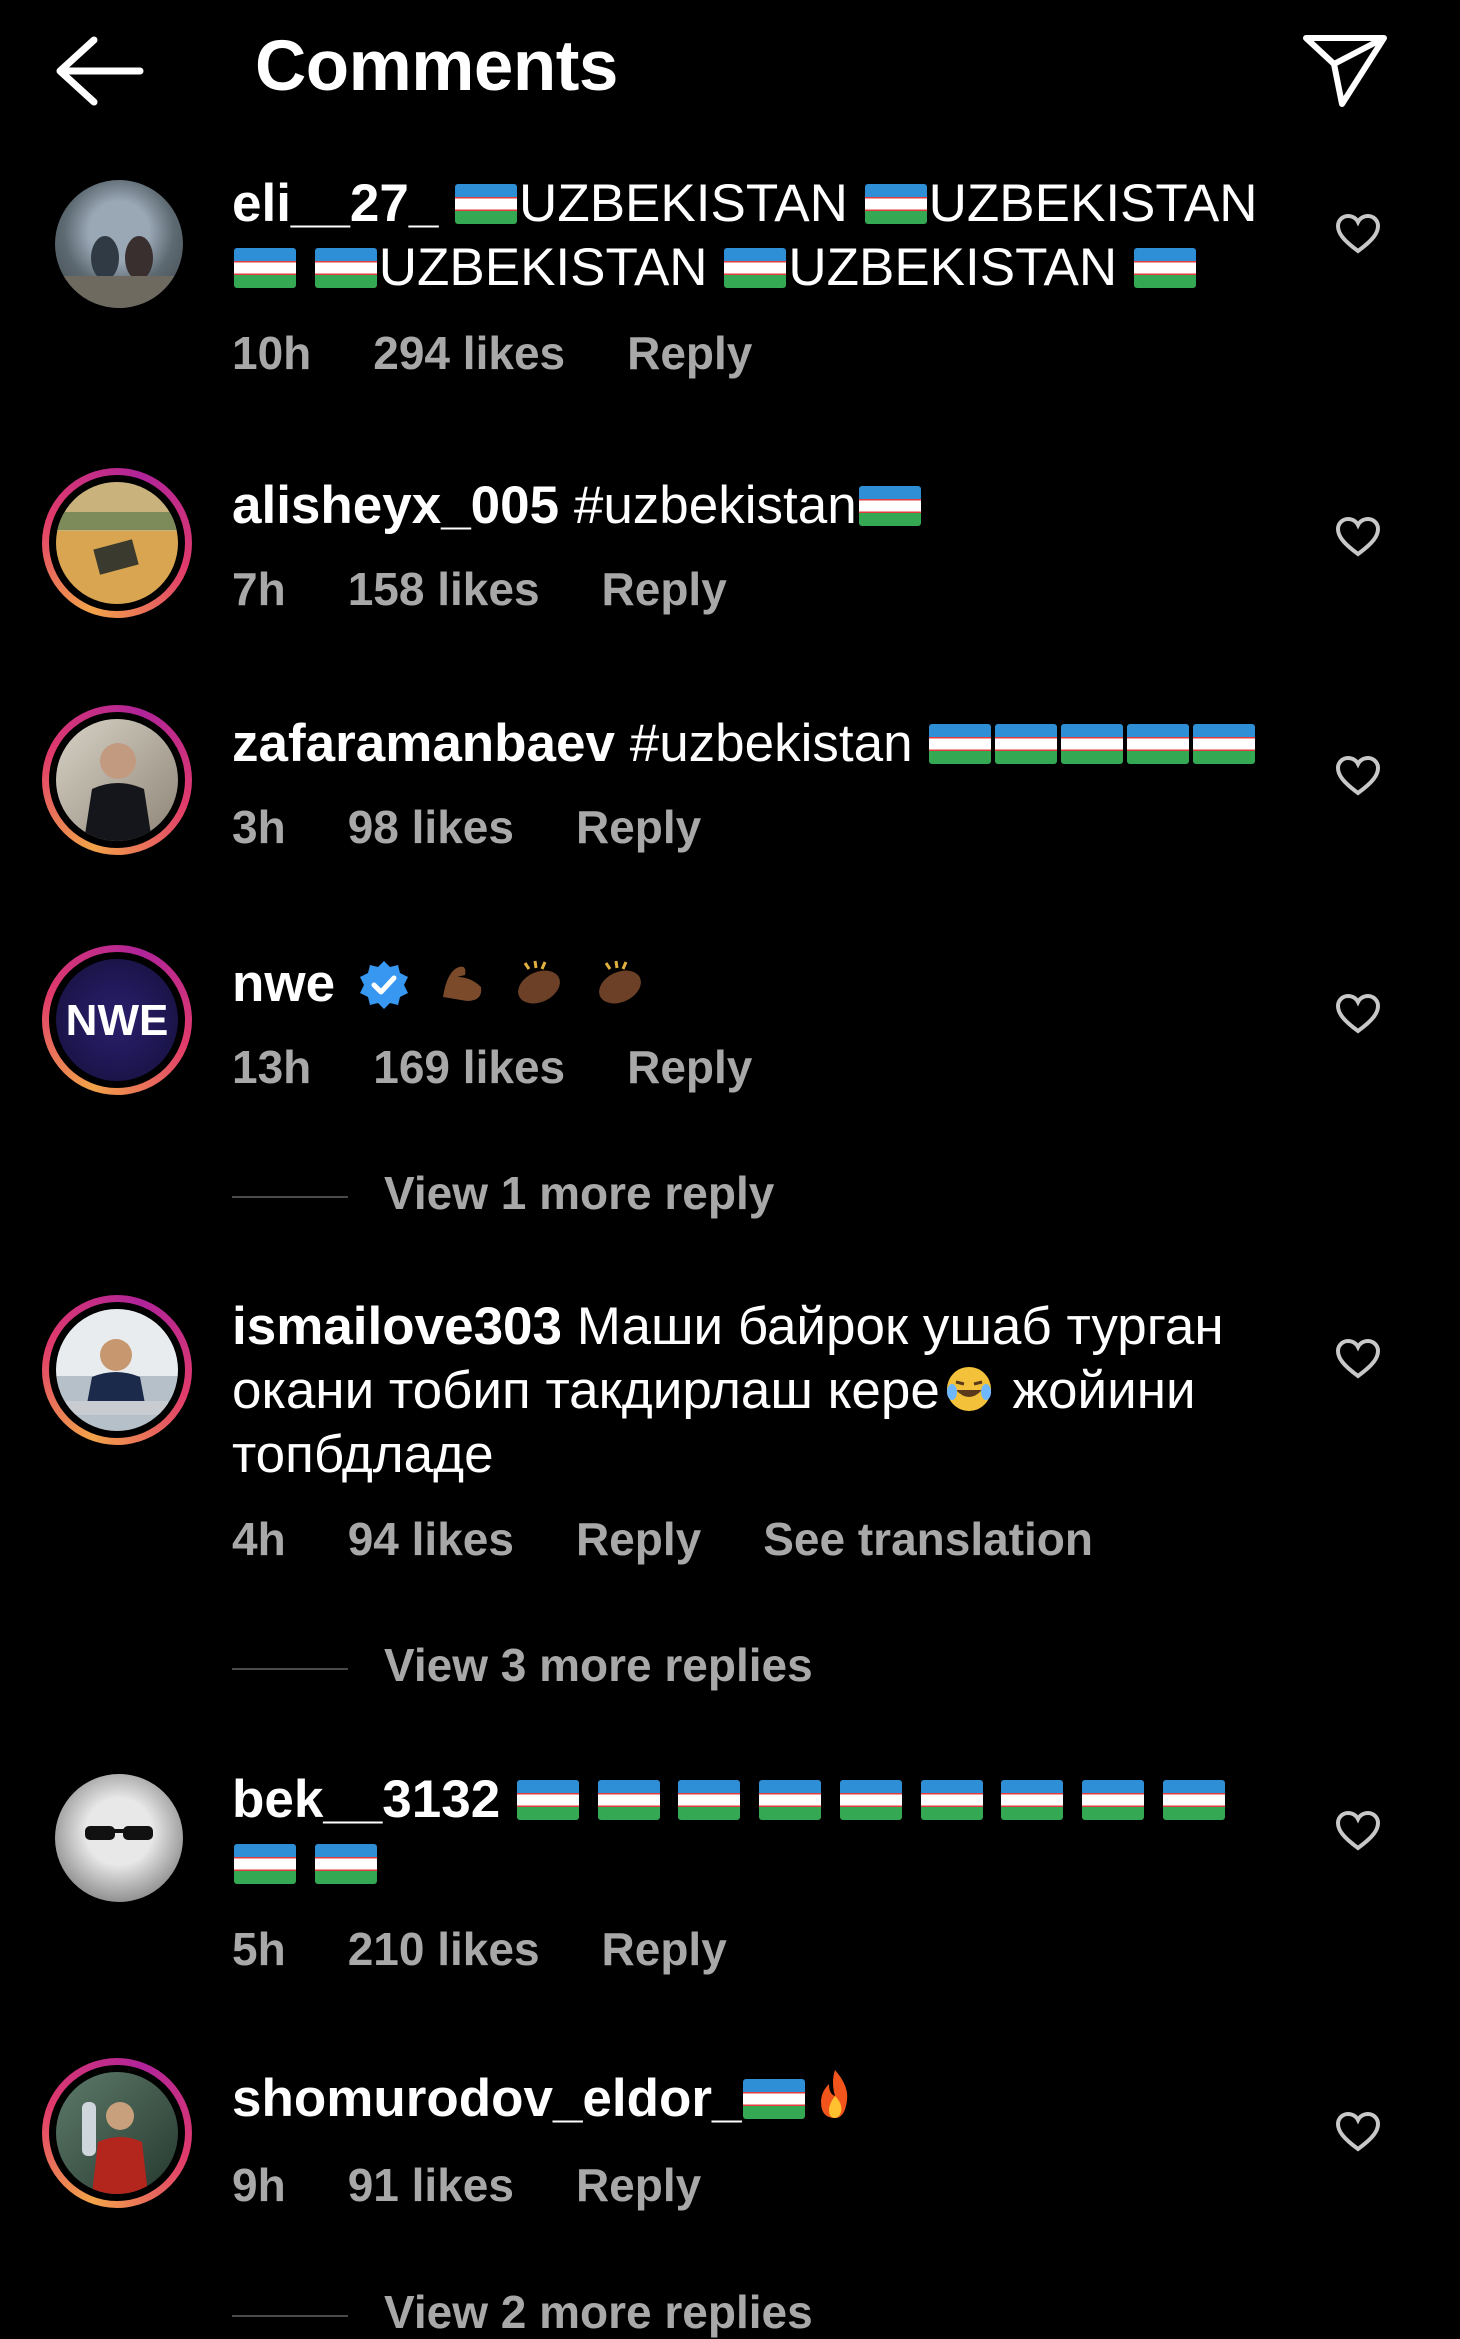 The height and width of the screenshot is (2339, 1460). Describe the element at coordinates (397, 1326) in the screenshot. I see `comment-username: ismailove303` at that location.